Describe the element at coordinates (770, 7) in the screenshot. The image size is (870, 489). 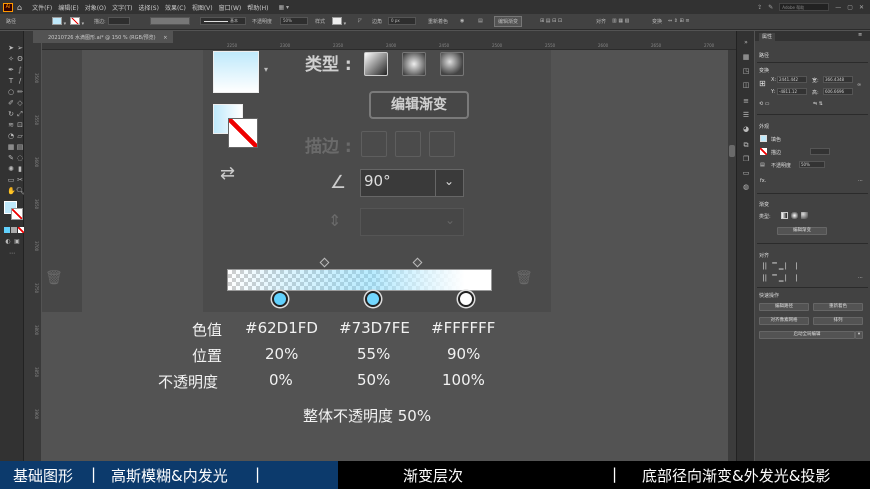
I see `brush-icon: ✎` at that location.